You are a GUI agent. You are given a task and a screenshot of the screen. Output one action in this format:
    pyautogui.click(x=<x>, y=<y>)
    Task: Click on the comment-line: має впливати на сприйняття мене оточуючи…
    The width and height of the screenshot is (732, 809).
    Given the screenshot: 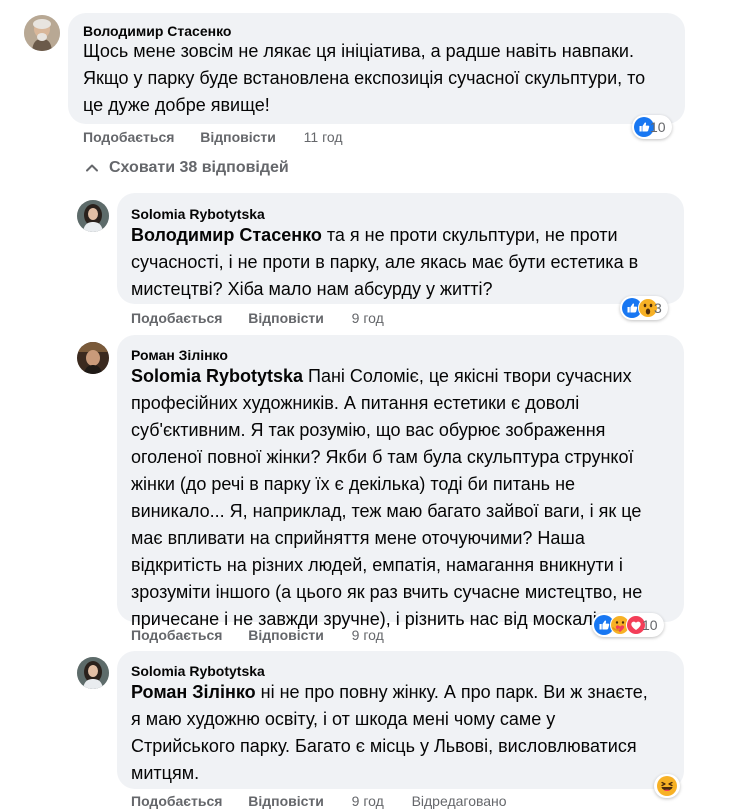 What is the action you would take?
    pyautogui.click(x=358, y=538)
    